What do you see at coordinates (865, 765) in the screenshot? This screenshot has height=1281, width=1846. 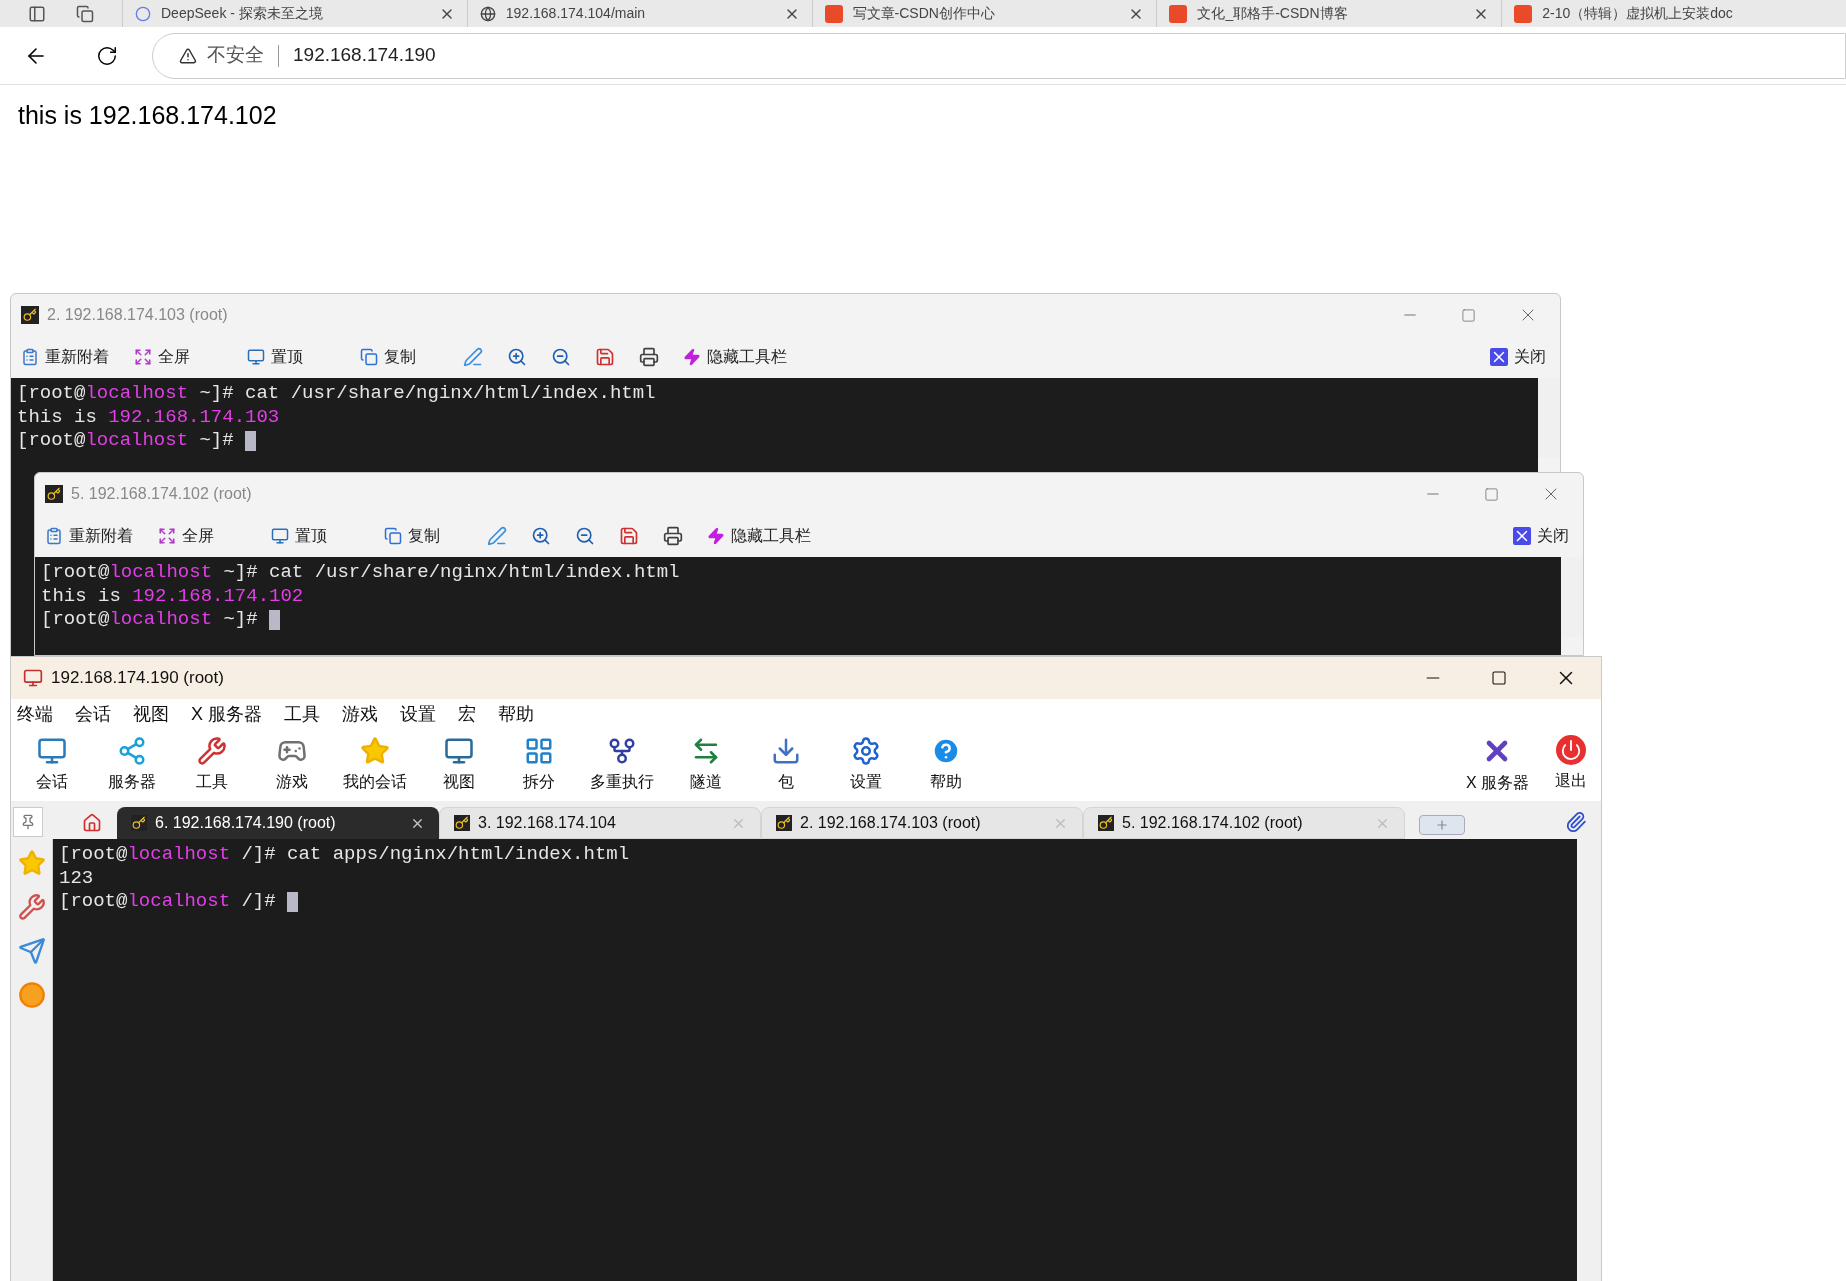 I see `toolbar-button: 设置` at bounding box center [865, 765].